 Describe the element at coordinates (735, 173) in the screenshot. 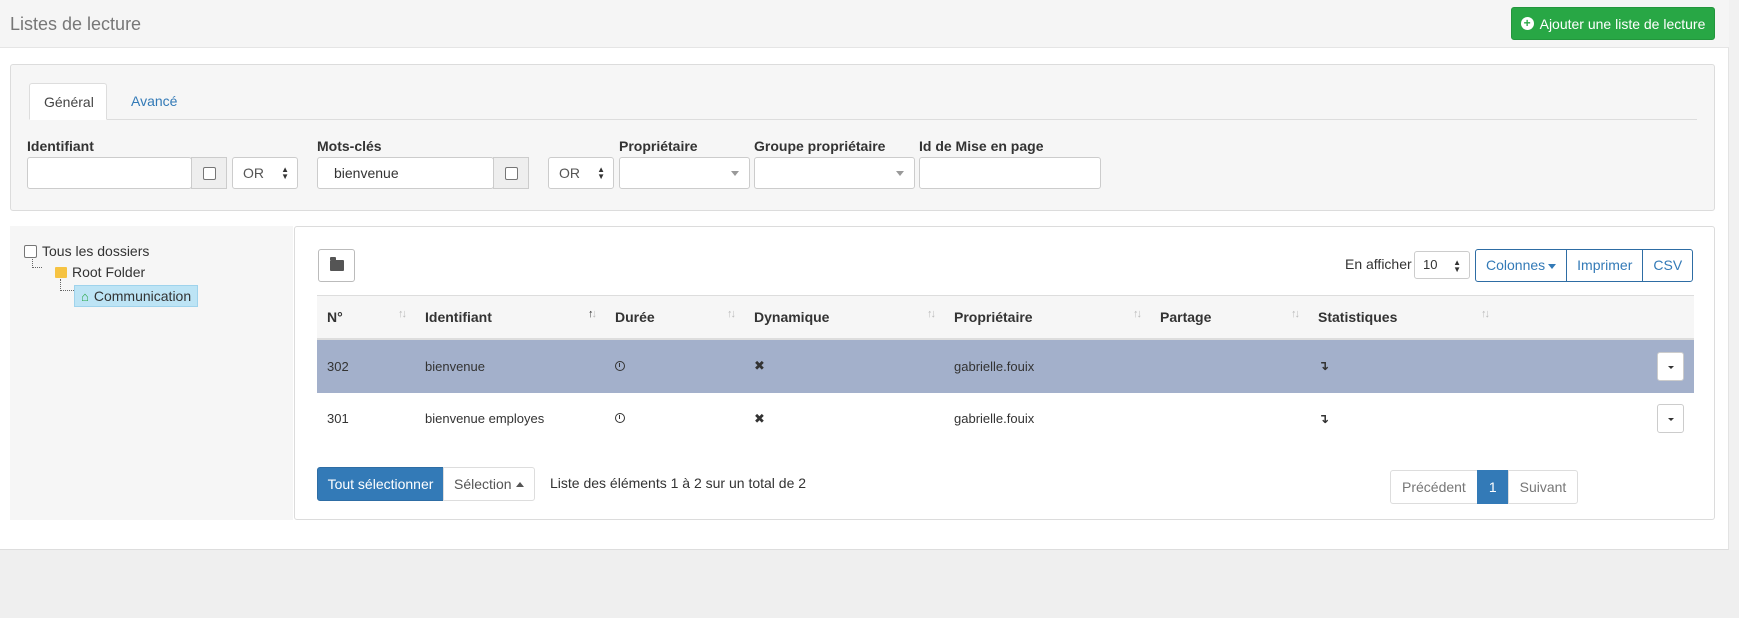

I see `chevron-down-icon` at that location.